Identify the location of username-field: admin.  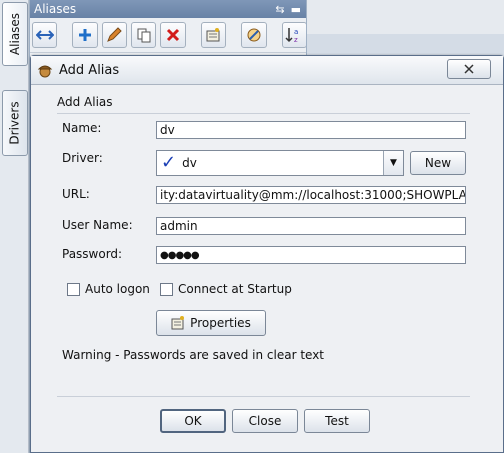
(311, 226).